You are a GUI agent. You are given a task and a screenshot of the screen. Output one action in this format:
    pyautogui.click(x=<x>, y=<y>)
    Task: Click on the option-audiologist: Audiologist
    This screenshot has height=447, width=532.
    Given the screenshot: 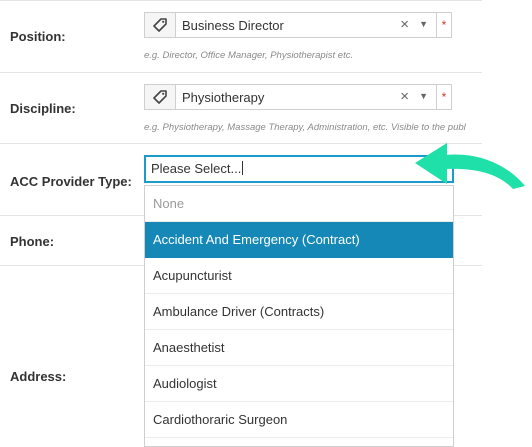 What is the action you would take?
    pyautogui.click(x=299, y=384)
    